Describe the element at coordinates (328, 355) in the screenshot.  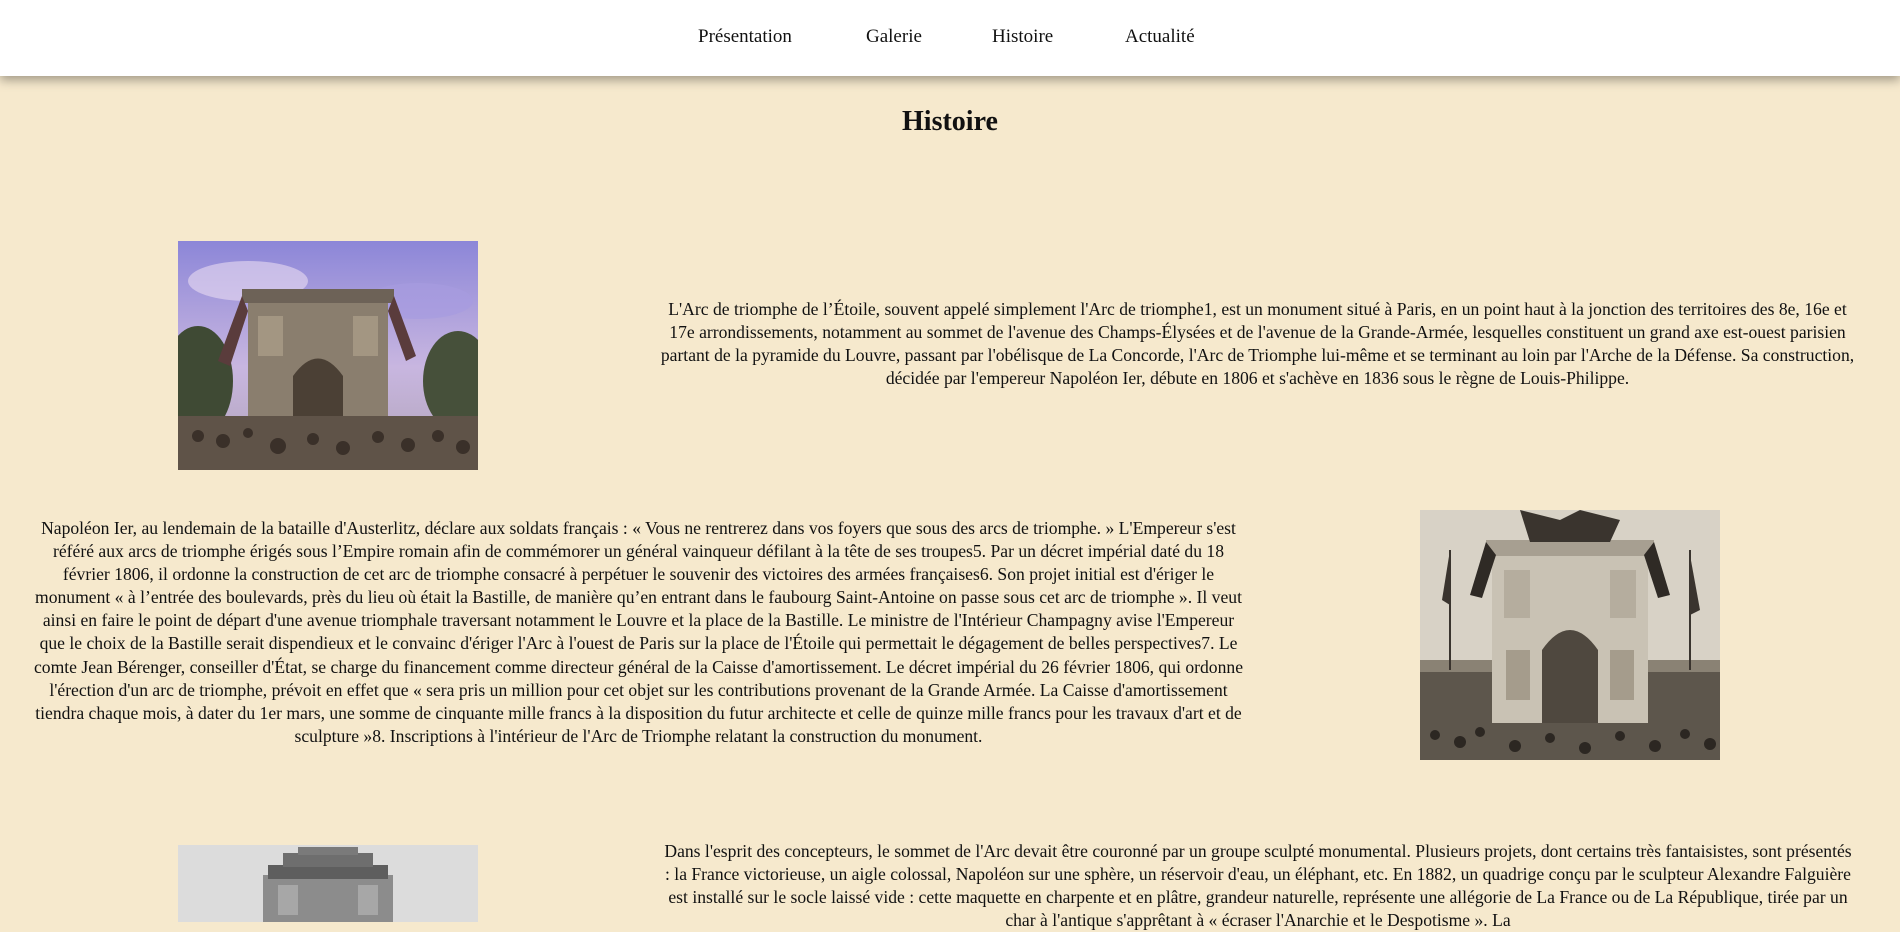
I see `arc-painting-image` at that location.